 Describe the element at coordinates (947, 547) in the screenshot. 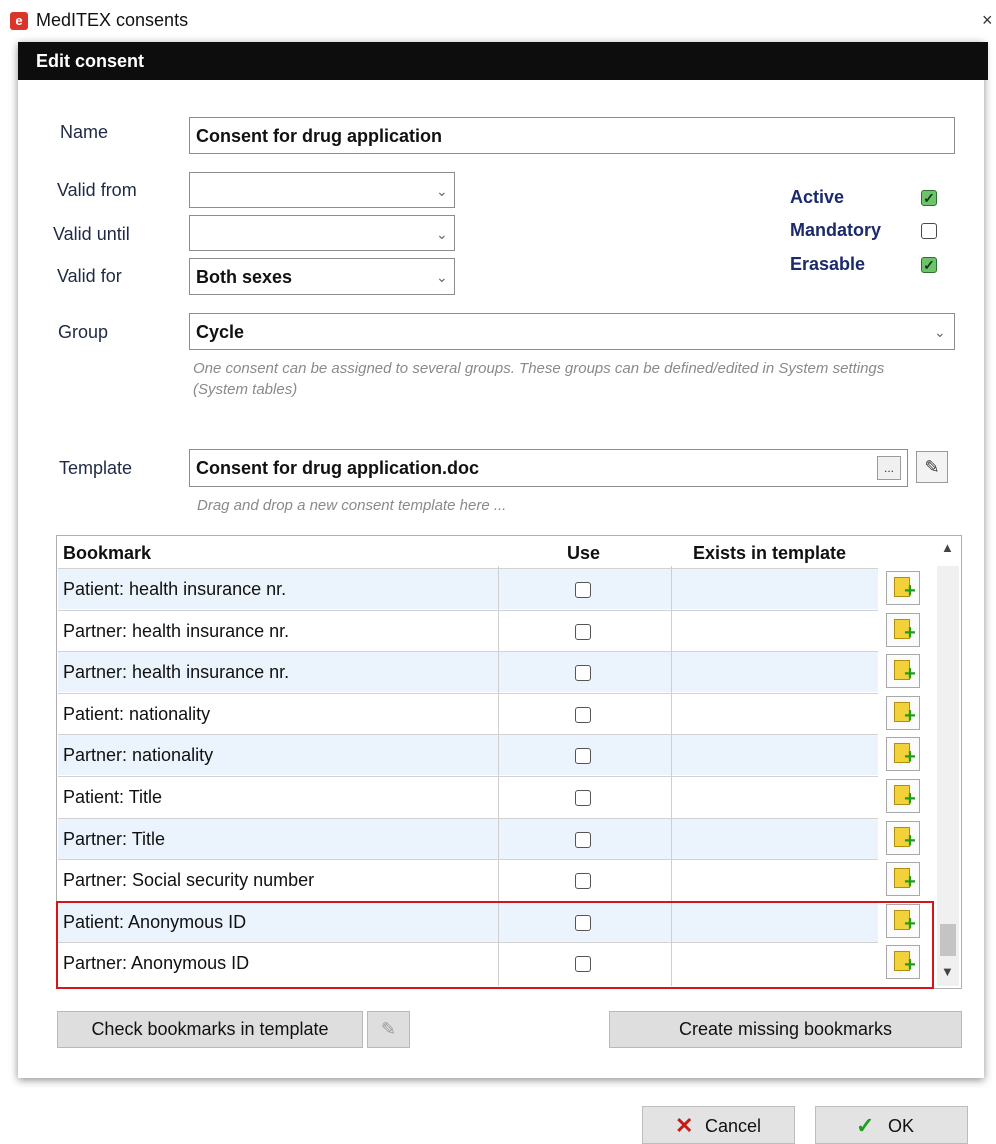

I see `scroll-up-icon: ▲` at that location.